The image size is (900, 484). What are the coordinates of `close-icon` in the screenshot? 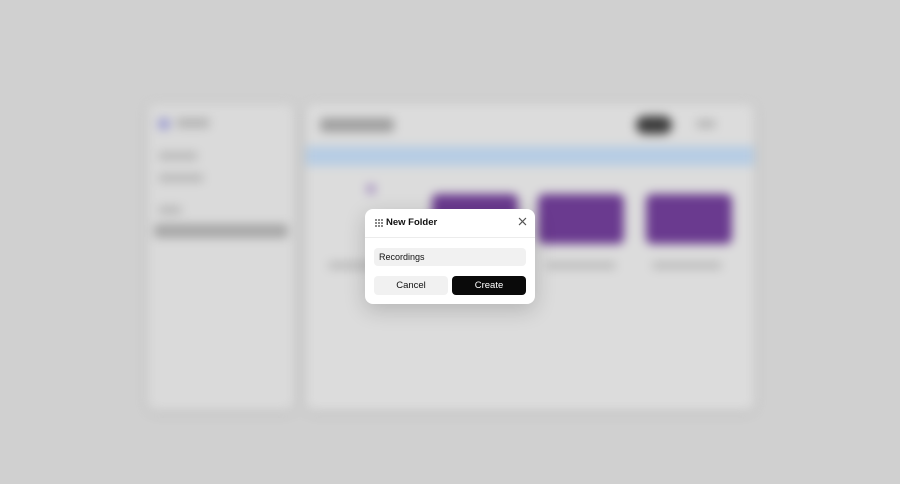 It's located at (522, 221).